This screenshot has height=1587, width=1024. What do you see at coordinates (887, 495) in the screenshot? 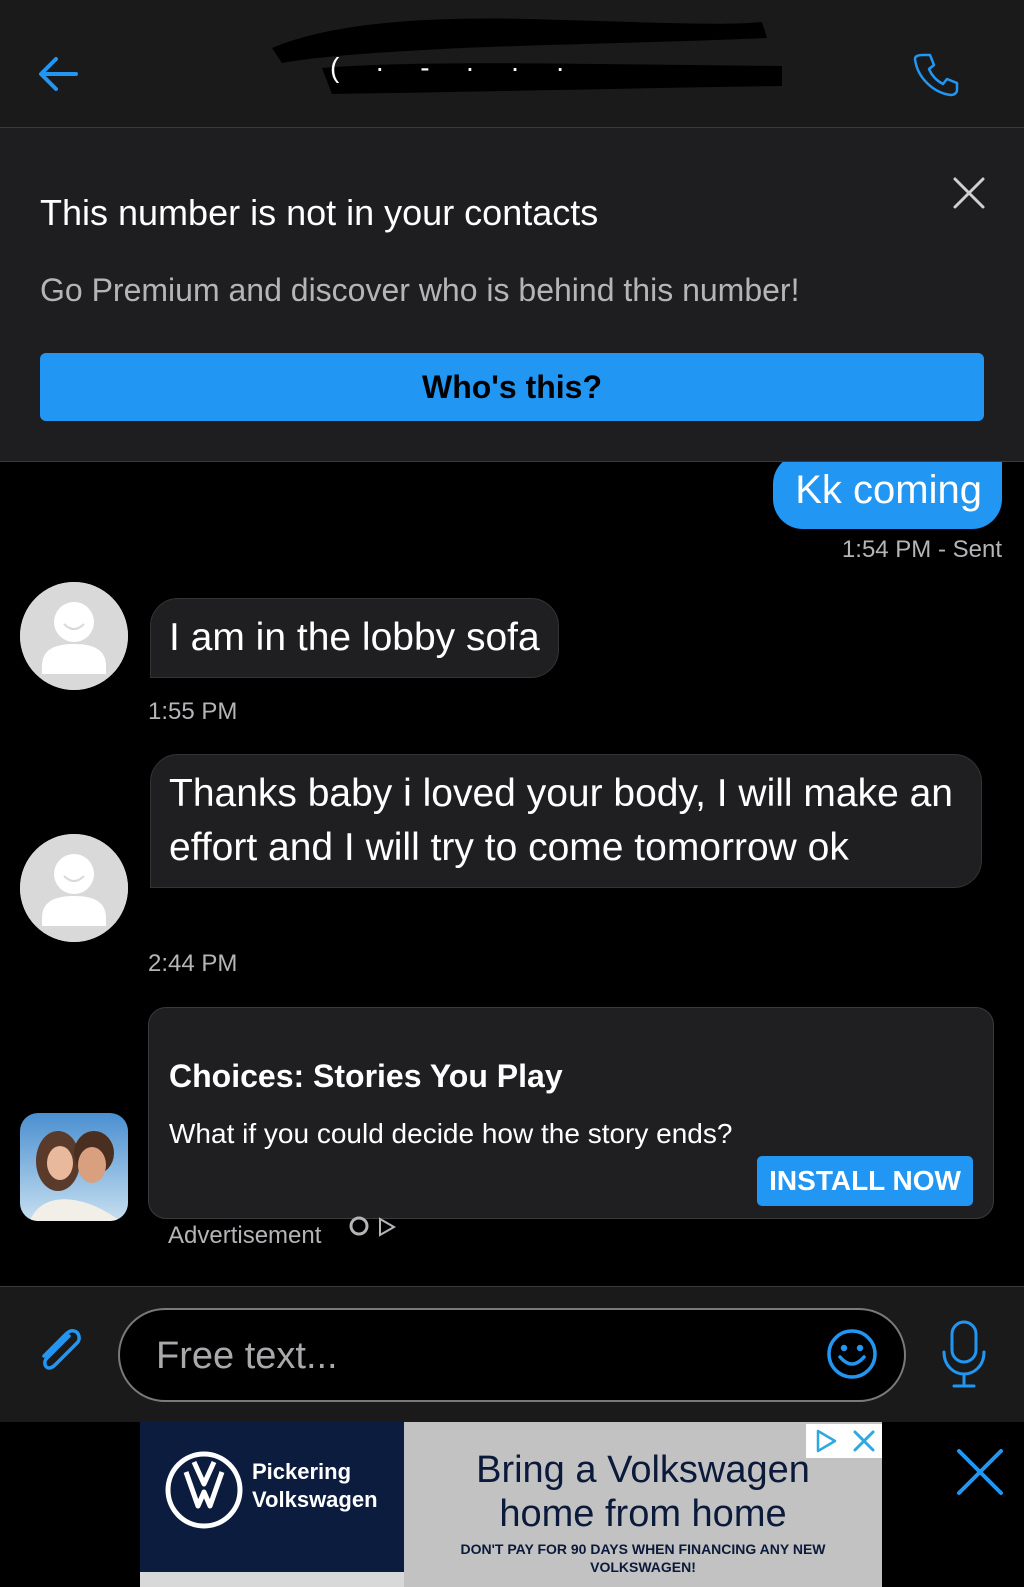
I see `sent-message-bubble: Kk coming` at bounding box center [887, 495].